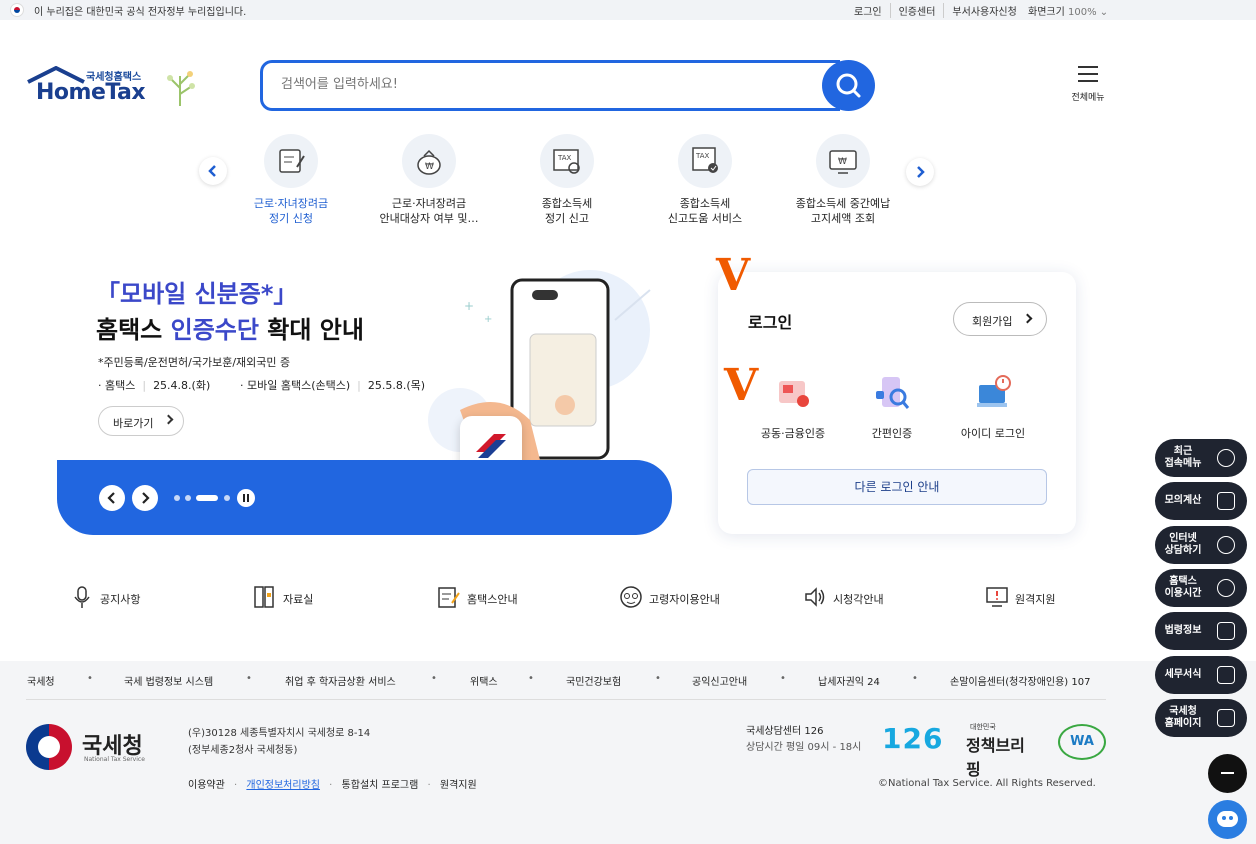 Image resolution: width=1256 pixels, height=844 pixels. I want to click on float-hometax-hours-button: 홈택스 이용시간, so click(1201, 588).